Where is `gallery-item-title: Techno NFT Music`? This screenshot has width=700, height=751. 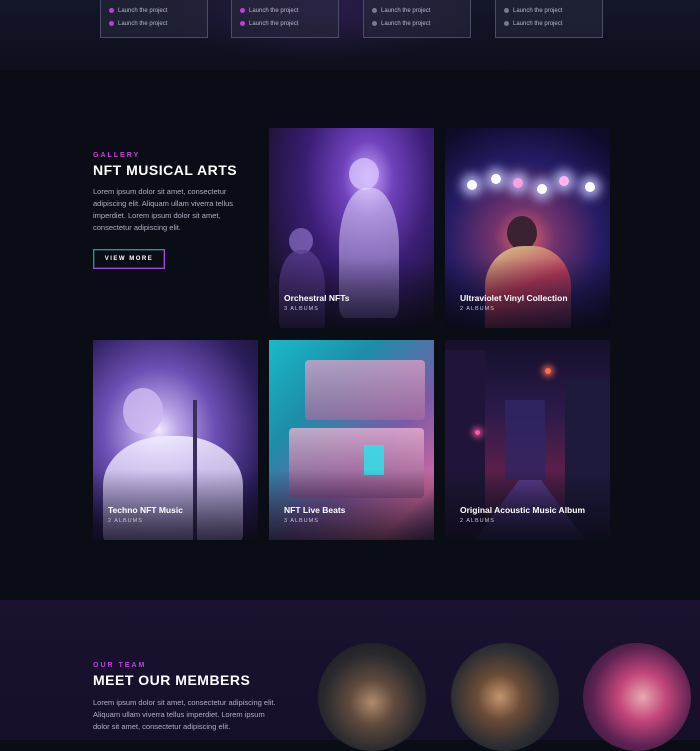
gallery-item-title: Techno NFT Music is located at coordinates (145, 510).